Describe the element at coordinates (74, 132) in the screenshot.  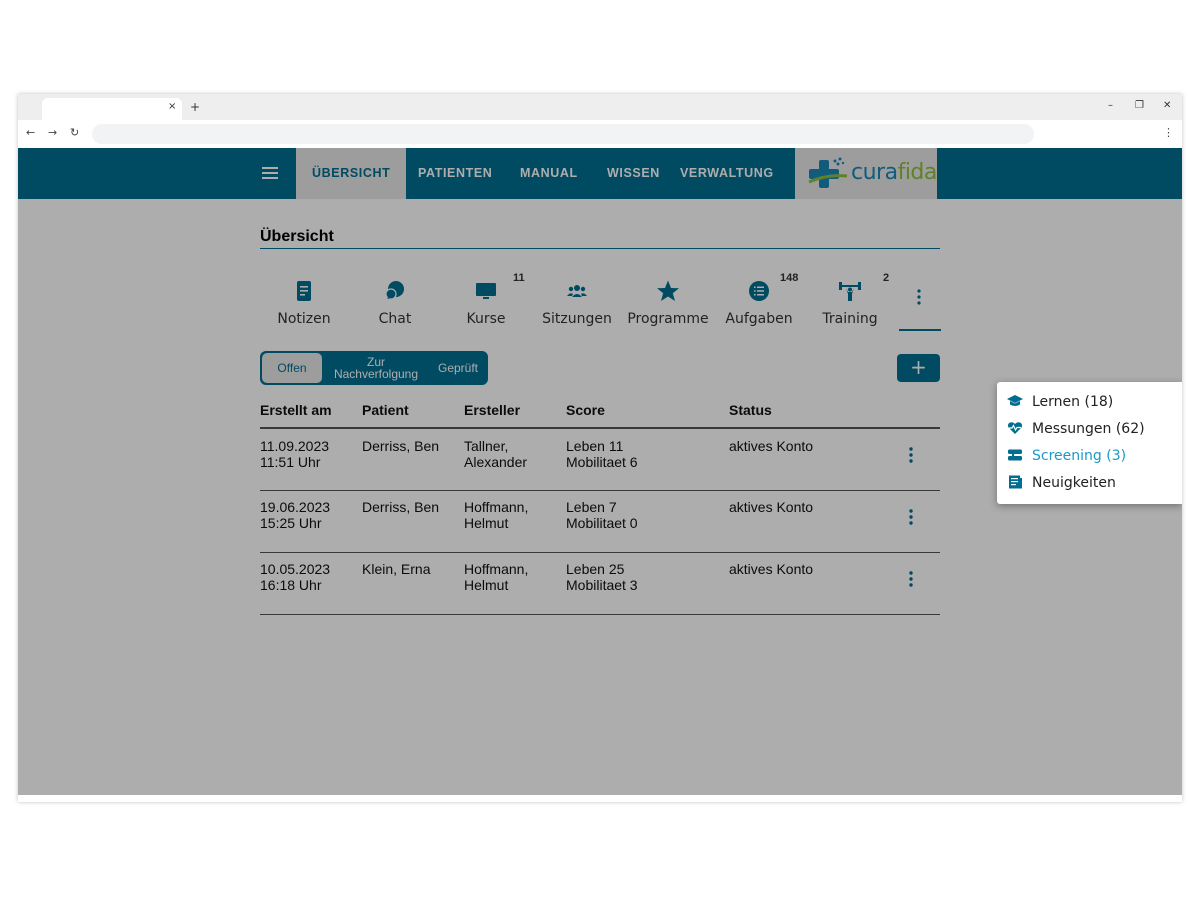
I see `reload-icon: ↻` at that location.